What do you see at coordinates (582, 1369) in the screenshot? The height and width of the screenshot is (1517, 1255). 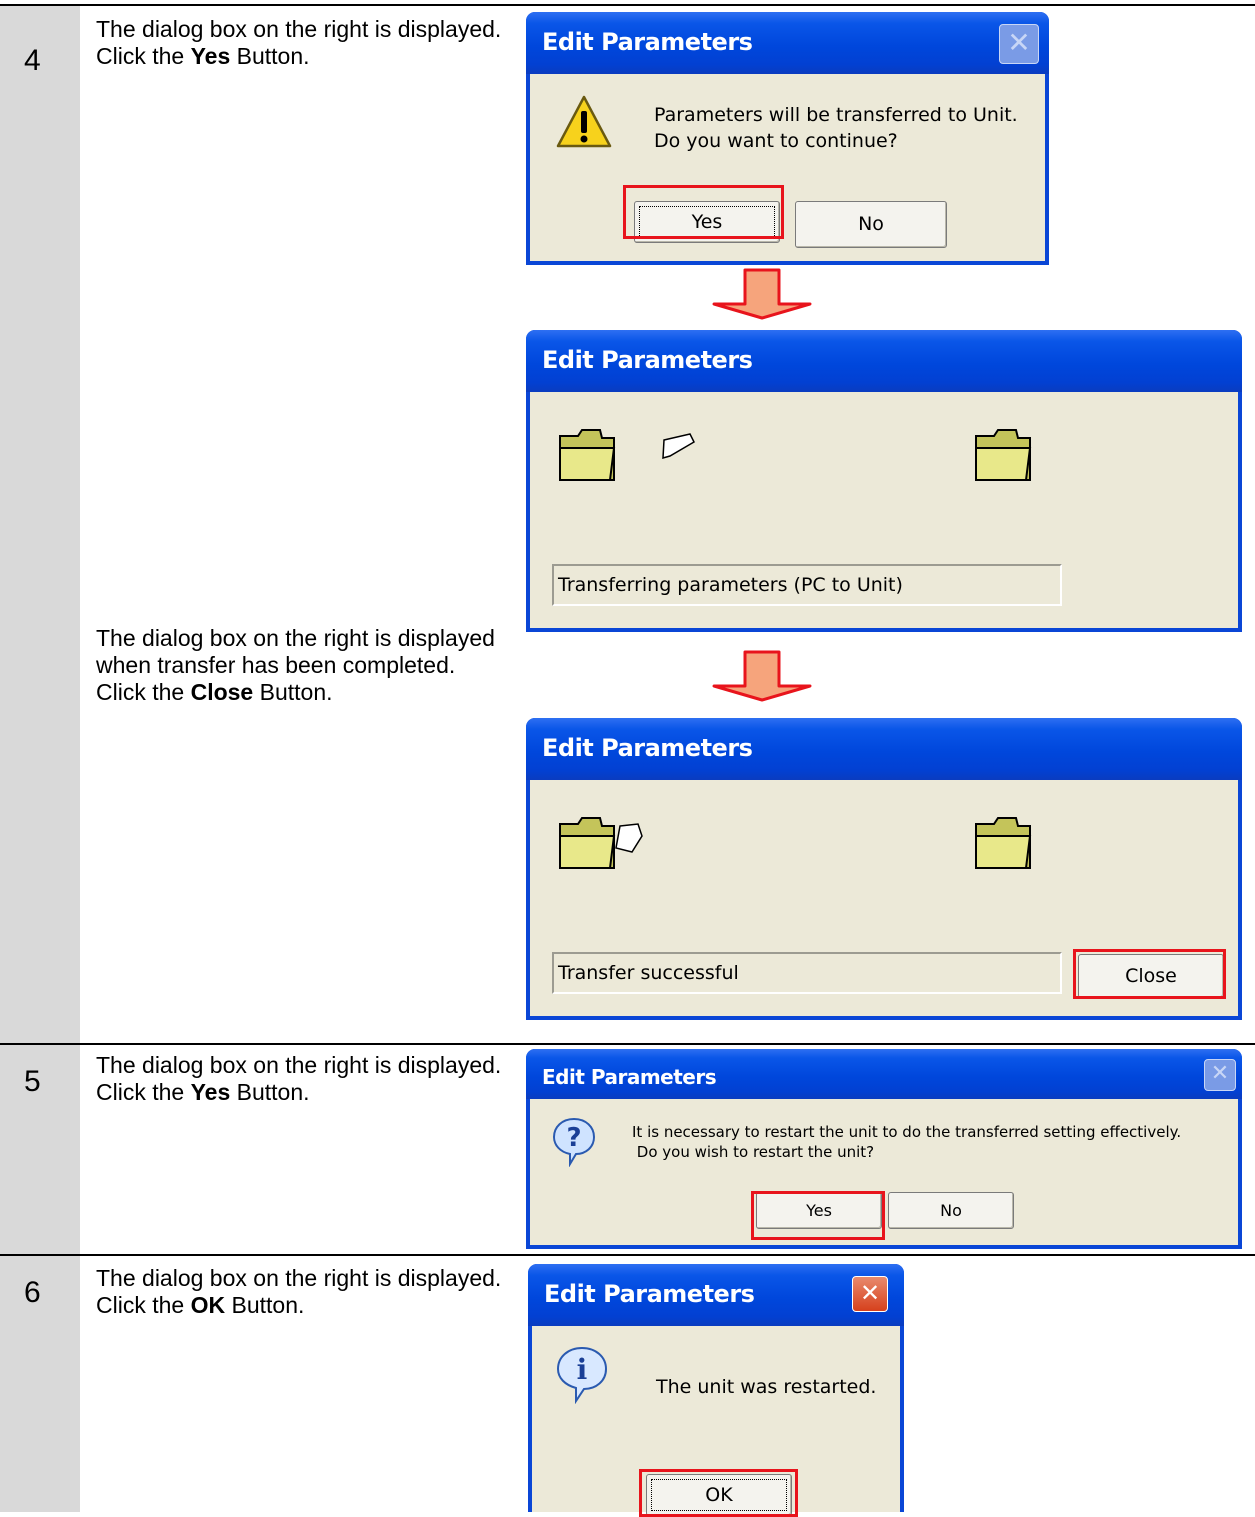 I see `svg-text: i` at bounding box center [582, 1369].